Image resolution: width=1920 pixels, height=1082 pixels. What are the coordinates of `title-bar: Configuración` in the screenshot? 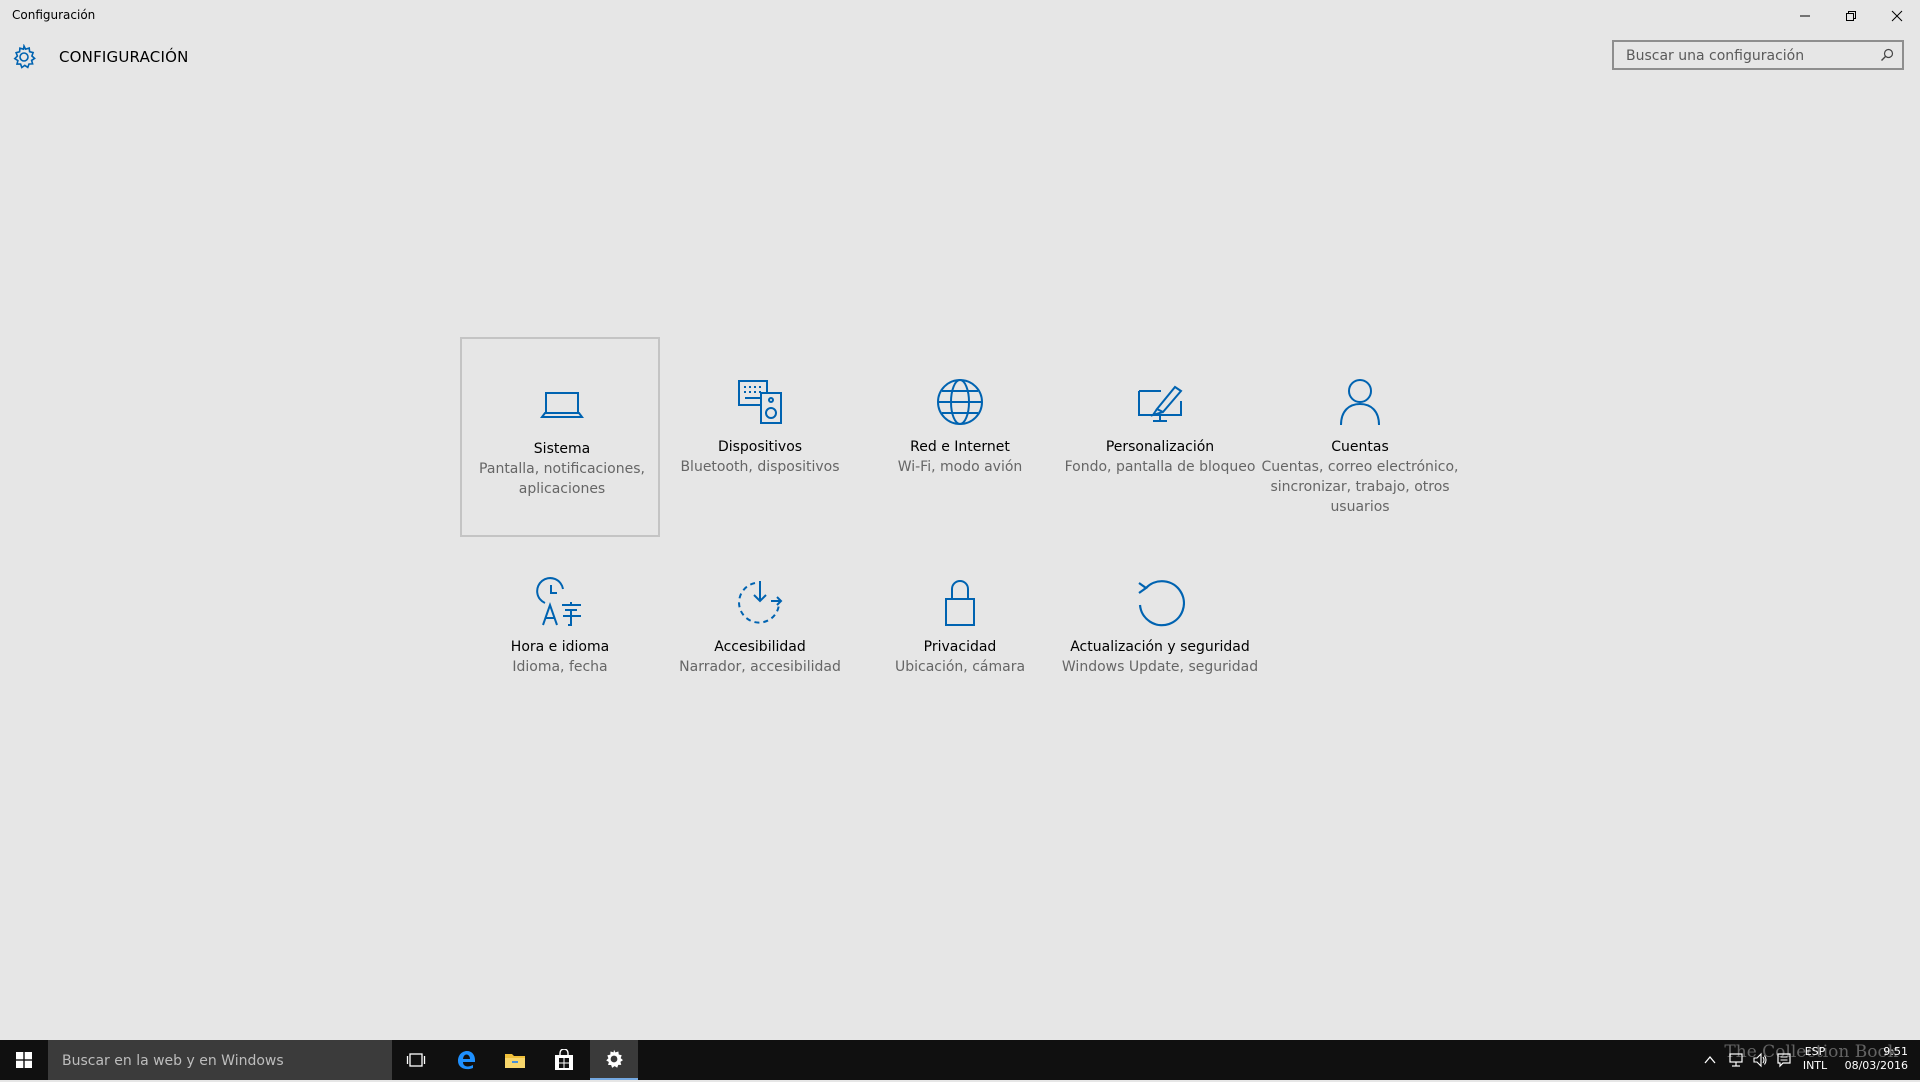 It's located at (960, 16).